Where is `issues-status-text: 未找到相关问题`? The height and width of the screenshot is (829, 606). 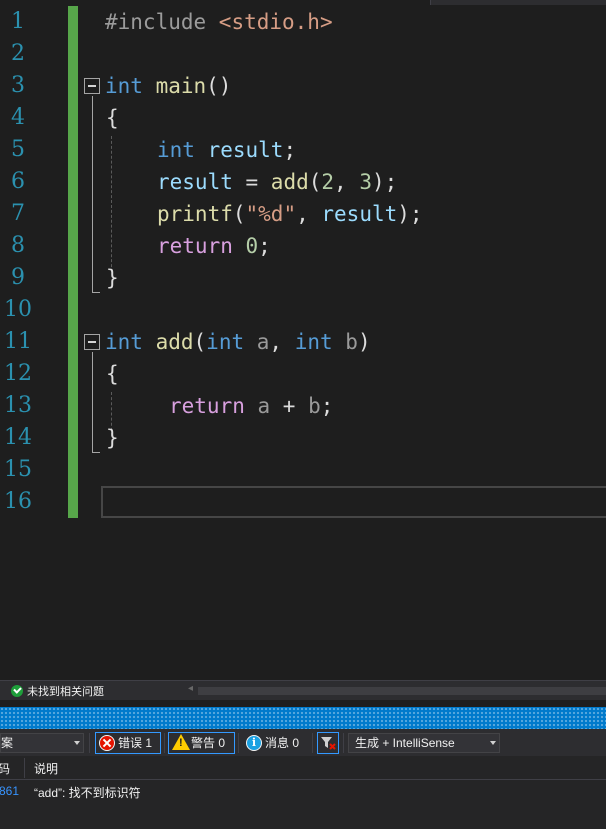 issues-status-text: 未找到相关问题 is located at coordinates (65, 691).